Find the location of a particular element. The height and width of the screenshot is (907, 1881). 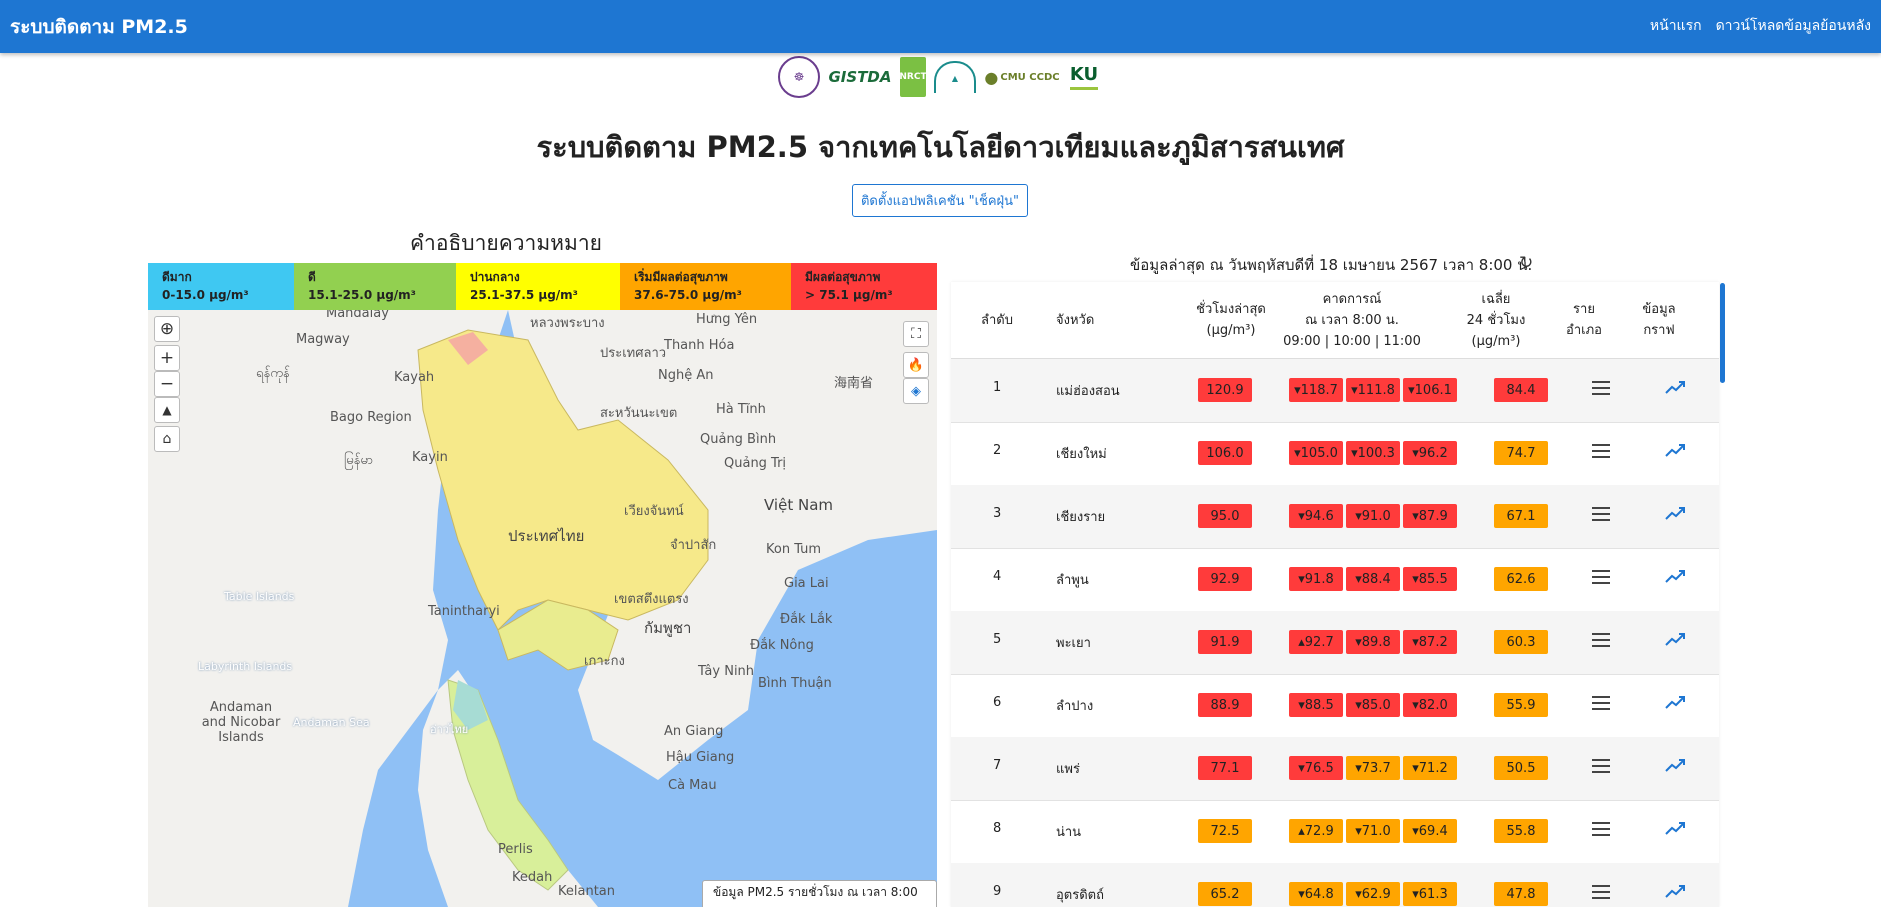

layers-icon: ◈ is located at coordinates (916, 391).